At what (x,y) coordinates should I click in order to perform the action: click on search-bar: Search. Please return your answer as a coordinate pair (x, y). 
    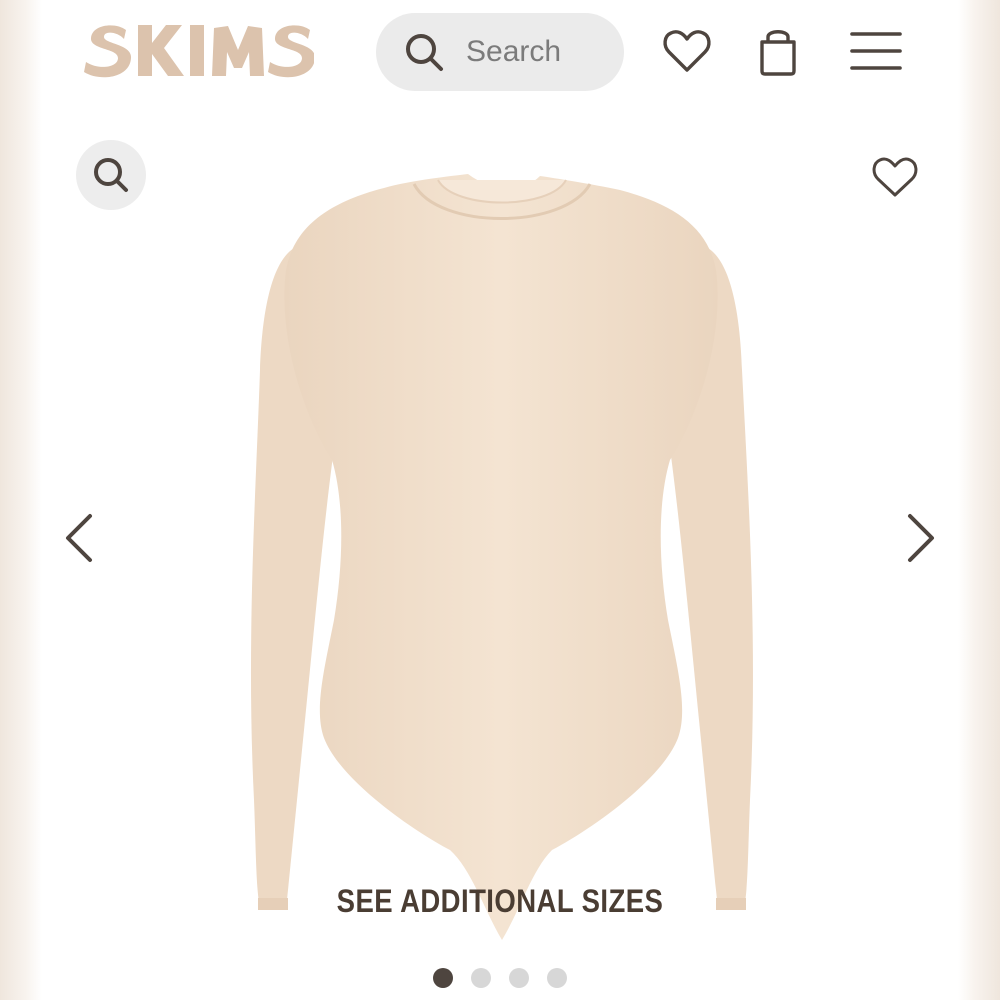
    Looking at the image, I should click on (500, 52).